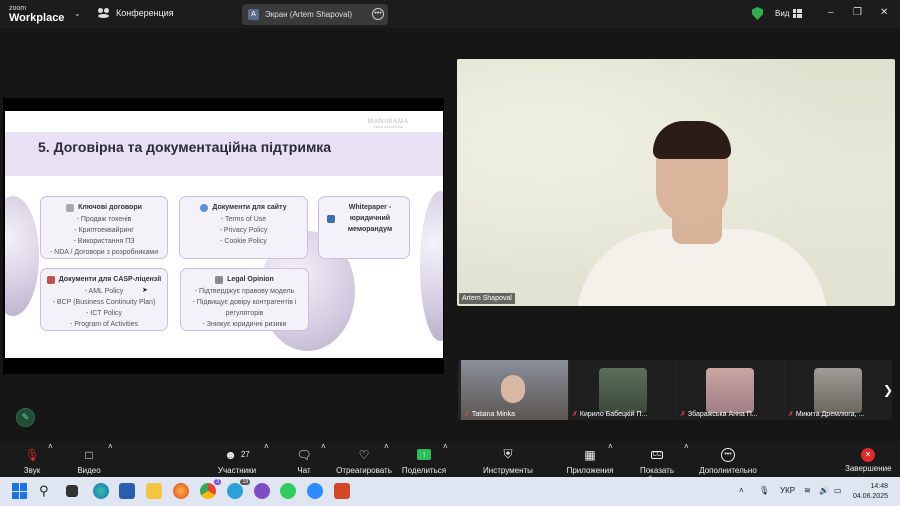 The width and height of the screenshot is (900, 506). What do you see at coordinates (237, 470) in the screenshot?
I see `participants-label: Участники` at bounding box center [237, 470].